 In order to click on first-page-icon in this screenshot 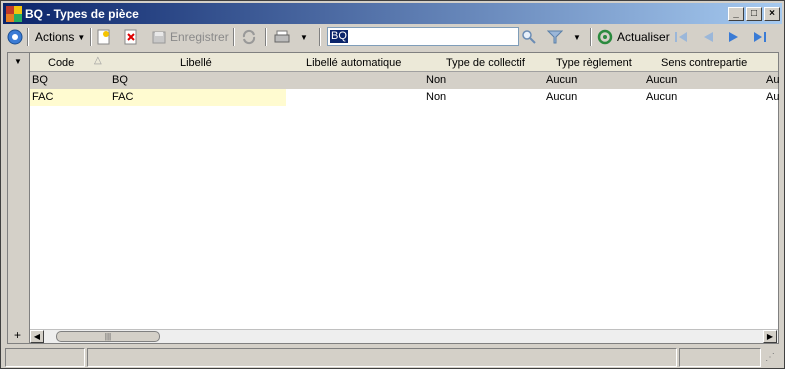, I will do `click(681, 37)`.